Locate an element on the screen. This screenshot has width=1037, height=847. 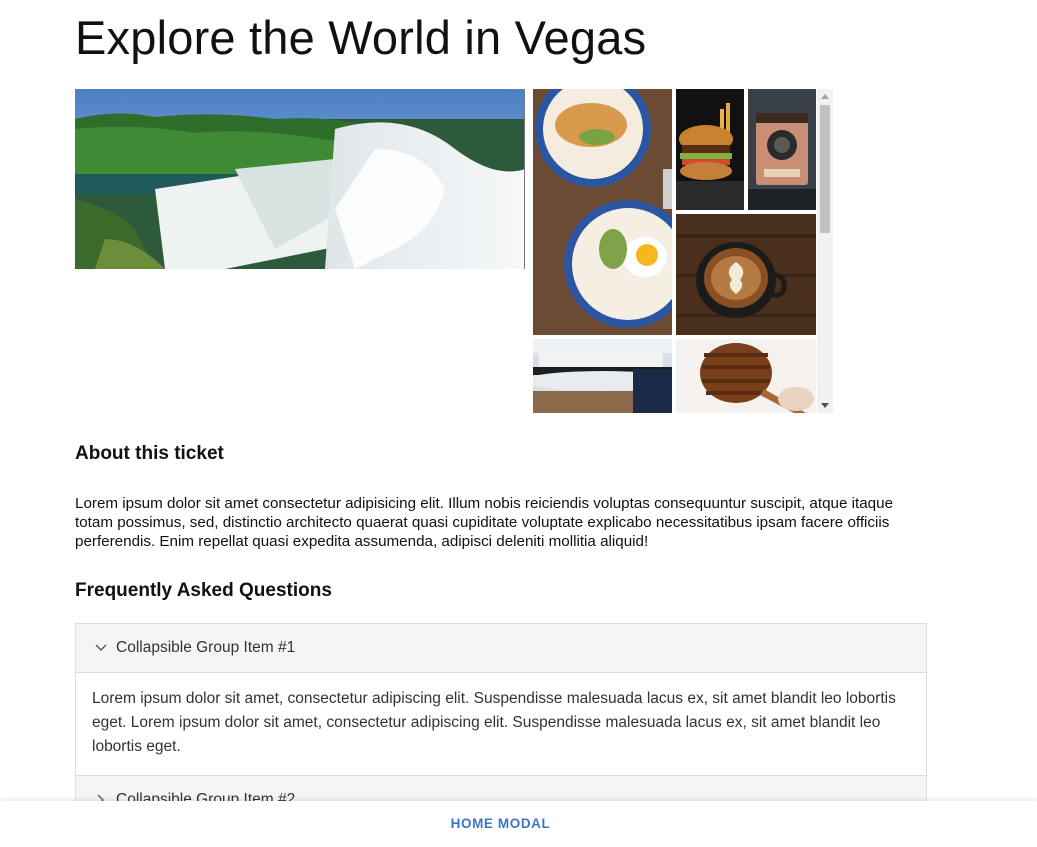
gallery-scrollbar is located at coordinates (825, 251).